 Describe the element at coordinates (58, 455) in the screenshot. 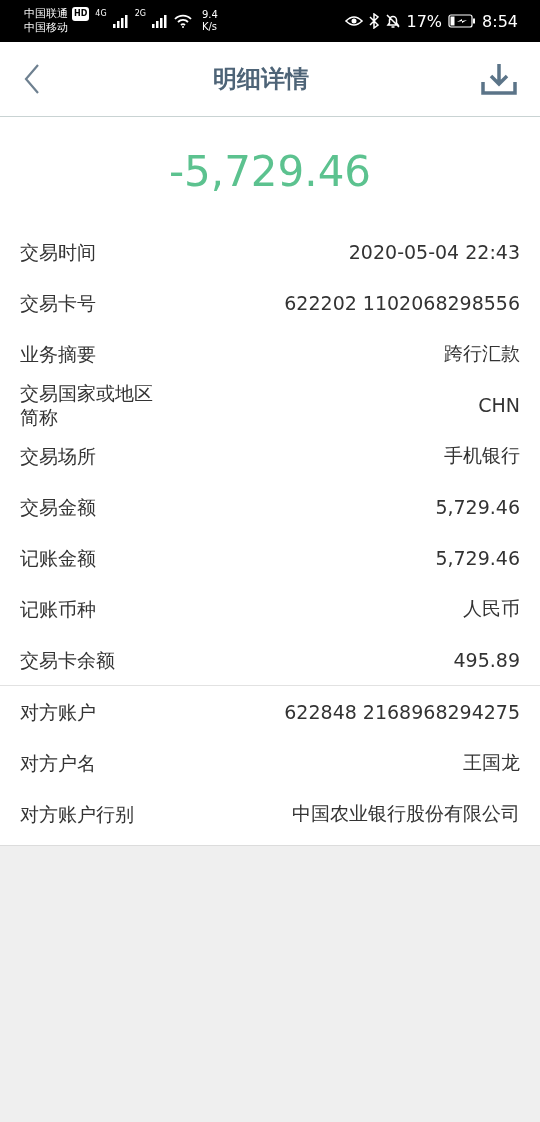

I see `field-label: 交易场所` at that location.